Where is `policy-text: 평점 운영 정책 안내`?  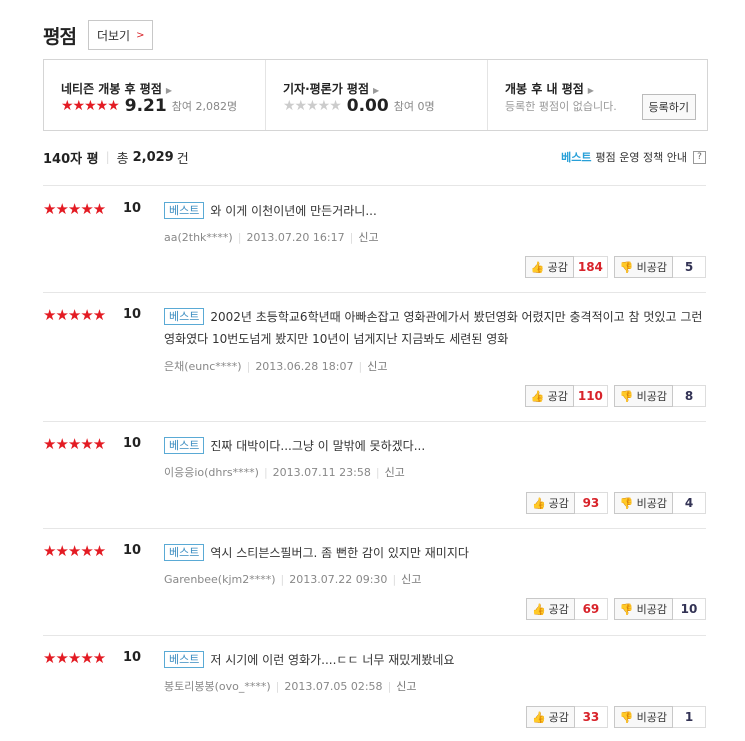
policy-text: 평점 운영 정책 안내 is located at coordinates (641, 157).